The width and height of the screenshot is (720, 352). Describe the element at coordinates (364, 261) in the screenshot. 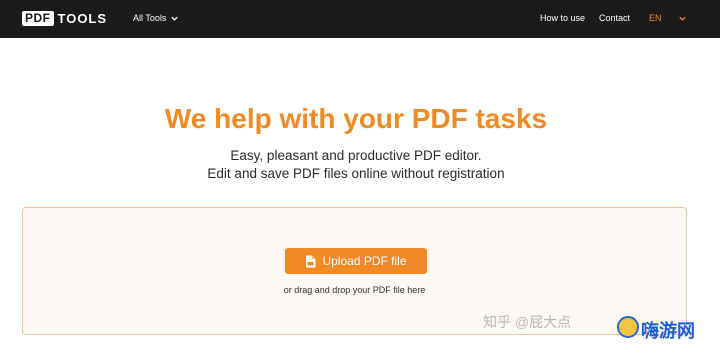

I see `upload-pdf-button-label: Upload PDF file` at that location.